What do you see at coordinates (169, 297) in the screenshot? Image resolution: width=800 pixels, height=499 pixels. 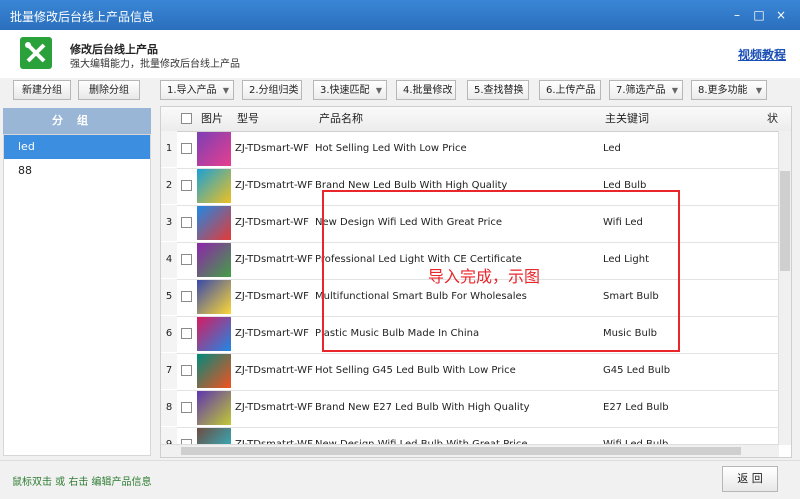 I see `row-number: 5` at bounding box center [169, 297].